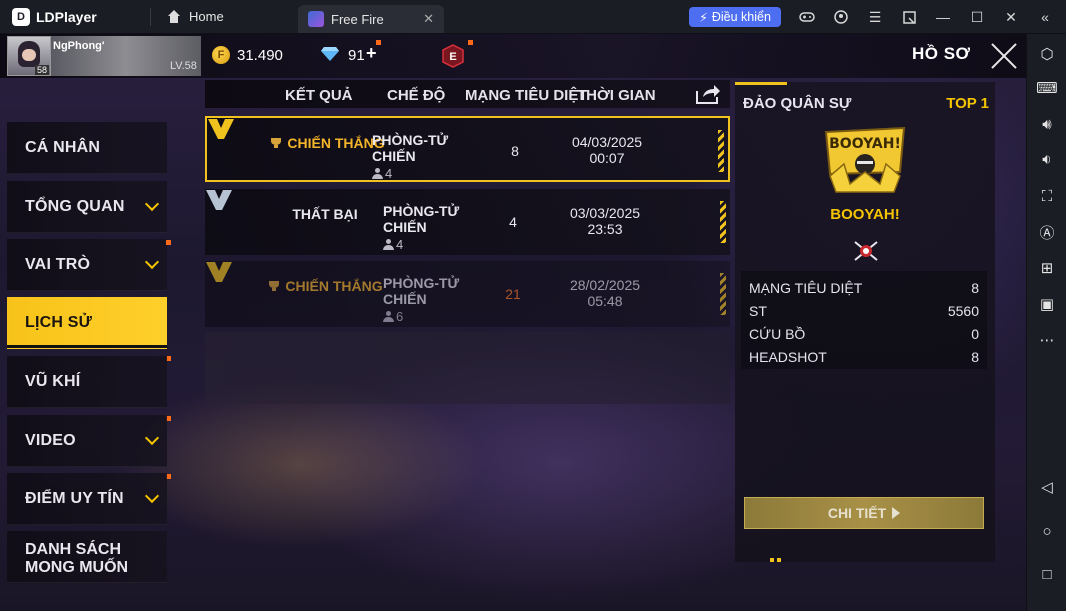 The height and width of the screenshot is (611, 1066). I want to click on tab-free-fire-label: Free Fire, so click(357, 19).